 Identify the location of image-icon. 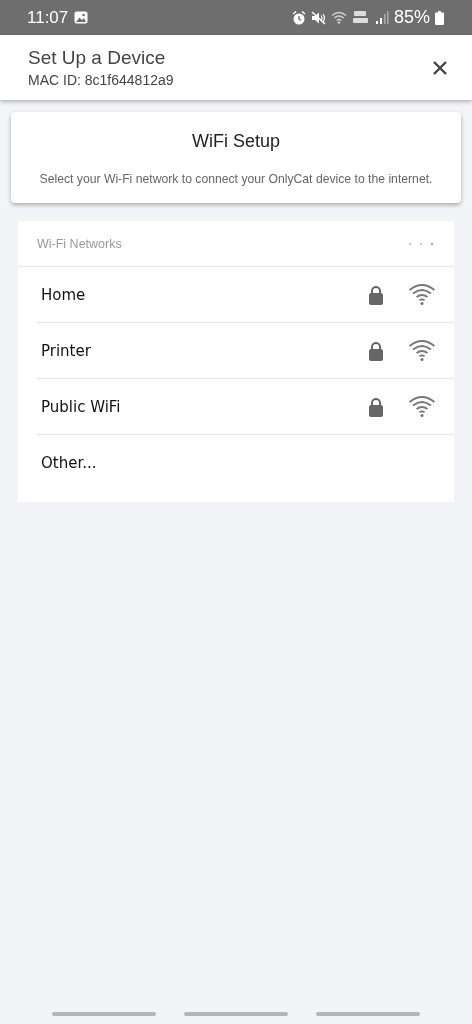
(81, 17).